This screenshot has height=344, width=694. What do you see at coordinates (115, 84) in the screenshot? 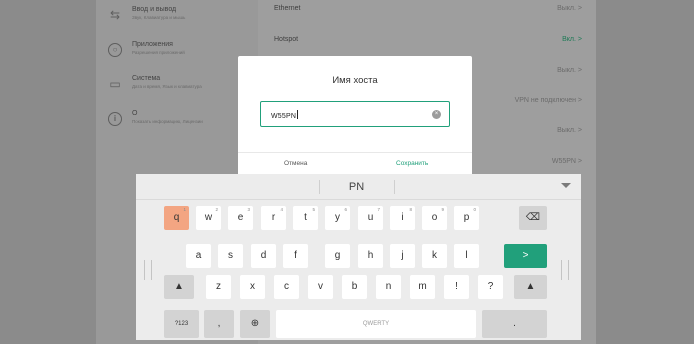
I see `monitor-icon: ▭` at bounding box center [115, 84].